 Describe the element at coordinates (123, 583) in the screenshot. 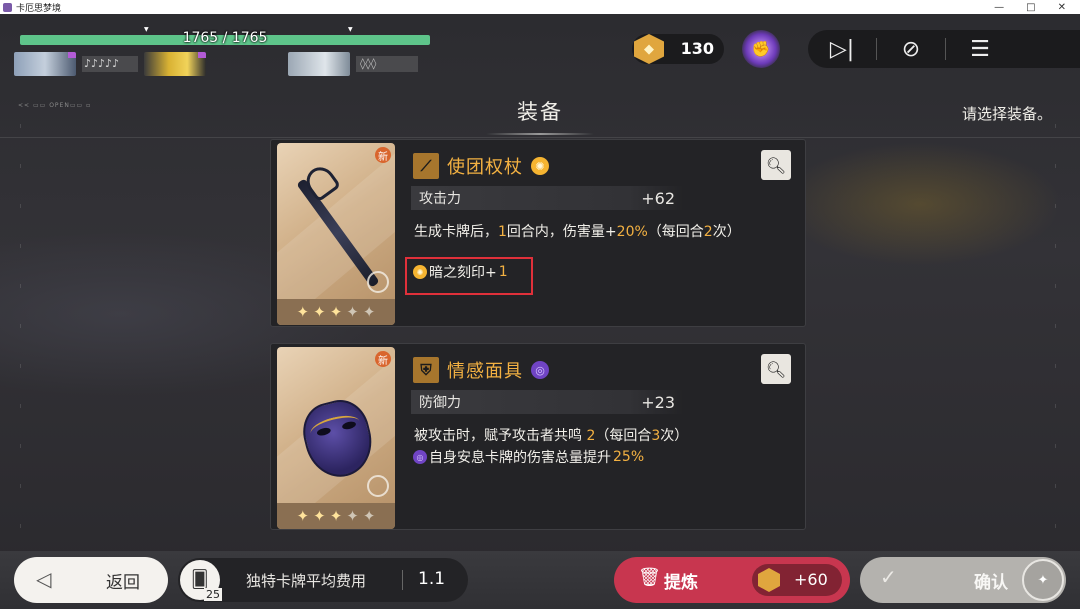

I see `back-label: 返回` at that location.